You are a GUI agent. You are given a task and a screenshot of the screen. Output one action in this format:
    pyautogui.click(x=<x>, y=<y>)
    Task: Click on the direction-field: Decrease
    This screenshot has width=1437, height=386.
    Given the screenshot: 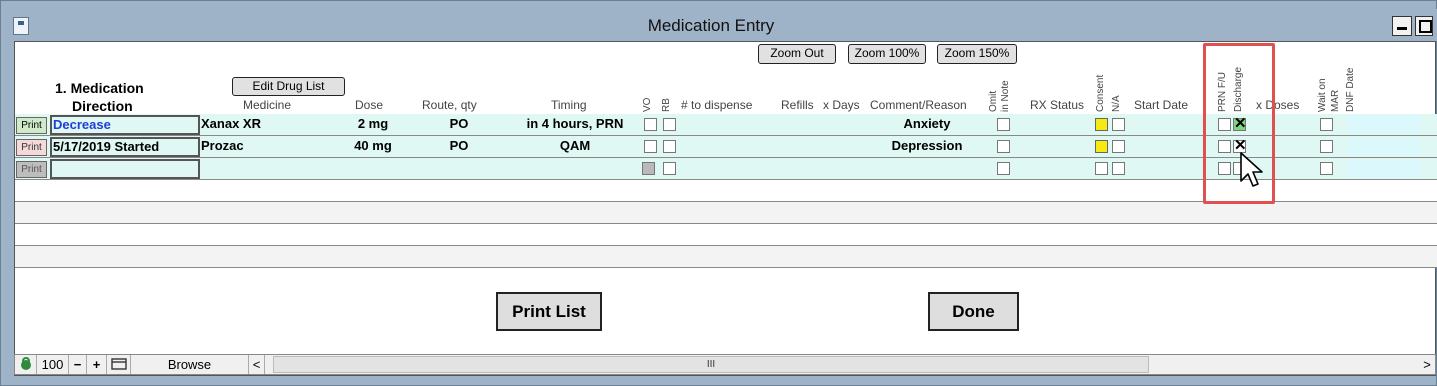 What is the action you would take?
    pyautogui.click(x=125, y=125)
    